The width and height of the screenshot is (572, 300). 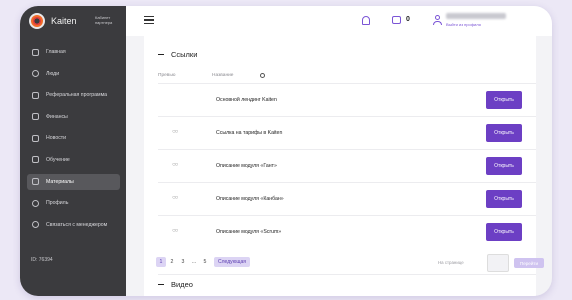 What do you see at coordinates (366, 20) in the screenshot?
I see `bell-icon` at bounding box center [366, 20].